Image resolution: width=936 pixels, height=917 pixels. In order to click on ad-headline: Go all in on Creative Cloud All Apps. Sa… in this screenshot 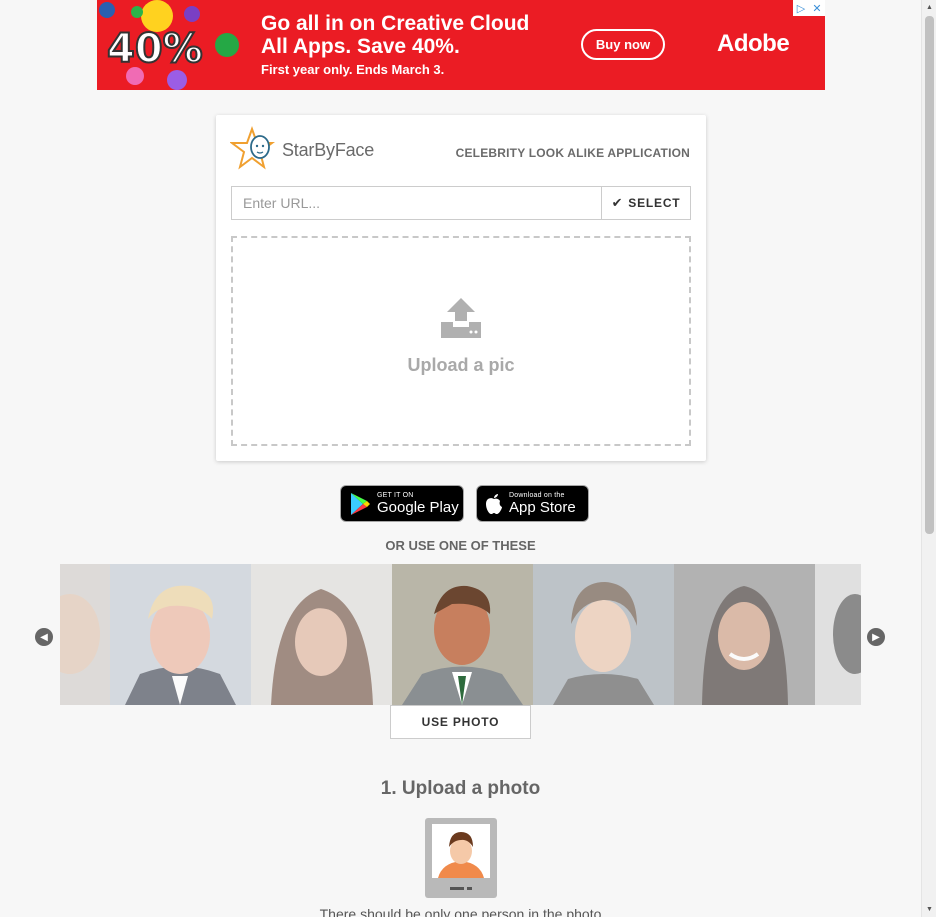, I will do `click(395, 35)`.